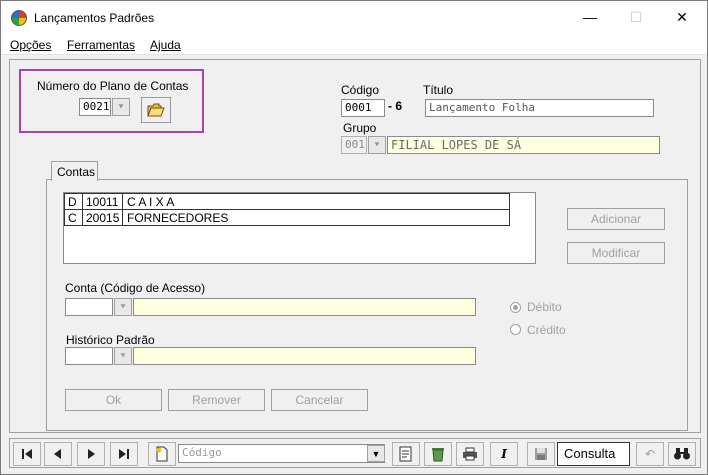 This screenshot has height=475, width=708. Describe the element at coordinates (354, 18) in the screenshot. I see `title-bar: Lançamentos Padrões — ☐ ✕` at that location.